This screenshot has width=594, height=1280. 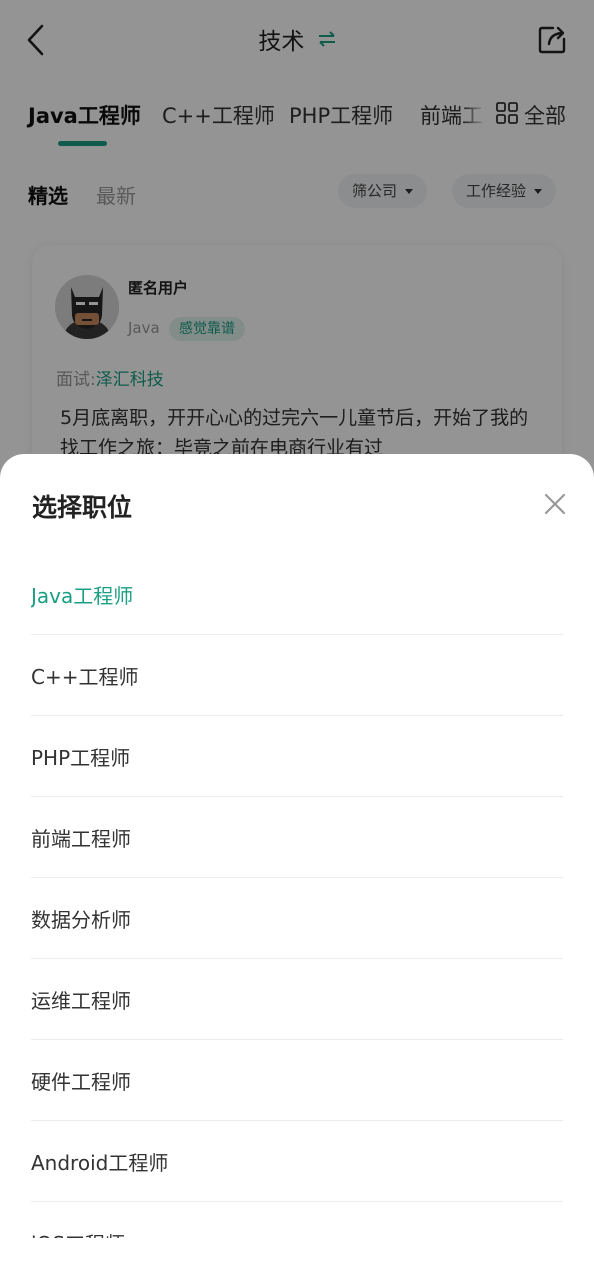 What do you see at coordinates (297, 756) in the screenshot?
I see `position-item-php: PHP工程师` at bounding box center [297, 756].